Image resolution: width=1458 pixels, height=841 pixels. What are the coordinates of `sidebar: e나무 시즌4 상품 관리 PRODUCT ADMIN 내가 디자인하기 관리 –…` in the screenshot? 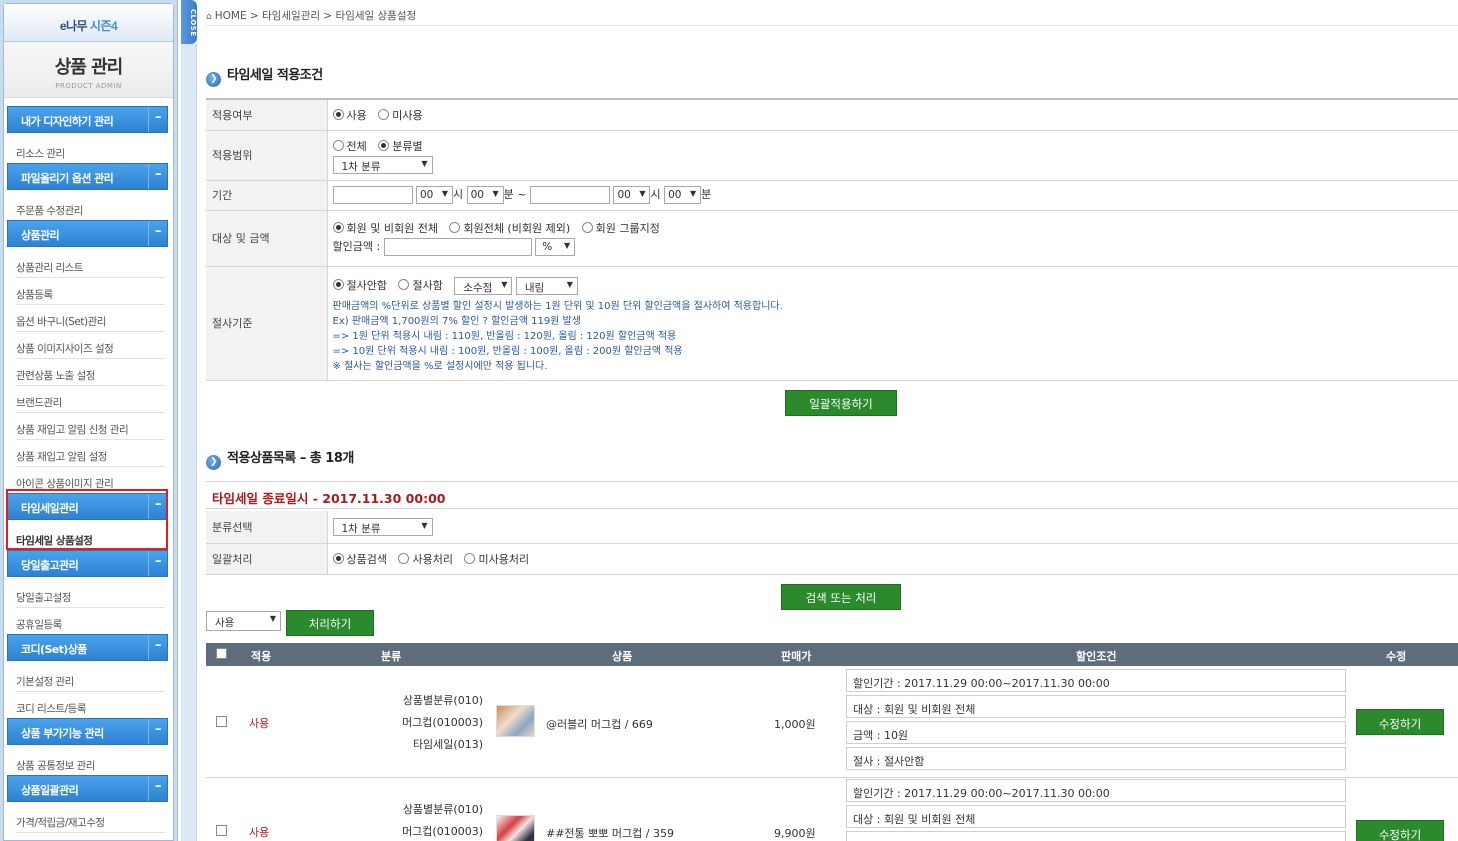 It's located at (89, 420).